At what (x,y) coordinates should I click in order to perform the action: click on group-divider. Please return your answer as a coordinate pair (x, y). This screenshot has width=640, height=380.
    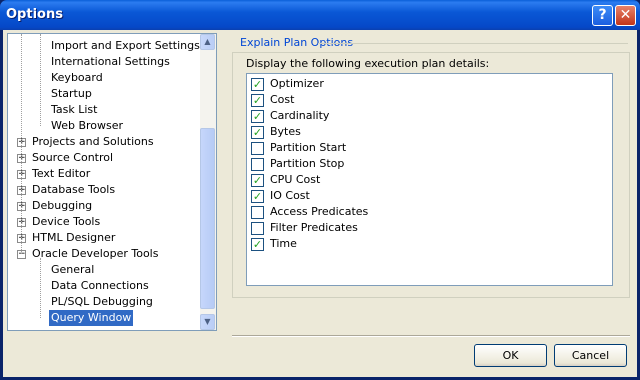
    Looking at the image, I should click on (473, 43).